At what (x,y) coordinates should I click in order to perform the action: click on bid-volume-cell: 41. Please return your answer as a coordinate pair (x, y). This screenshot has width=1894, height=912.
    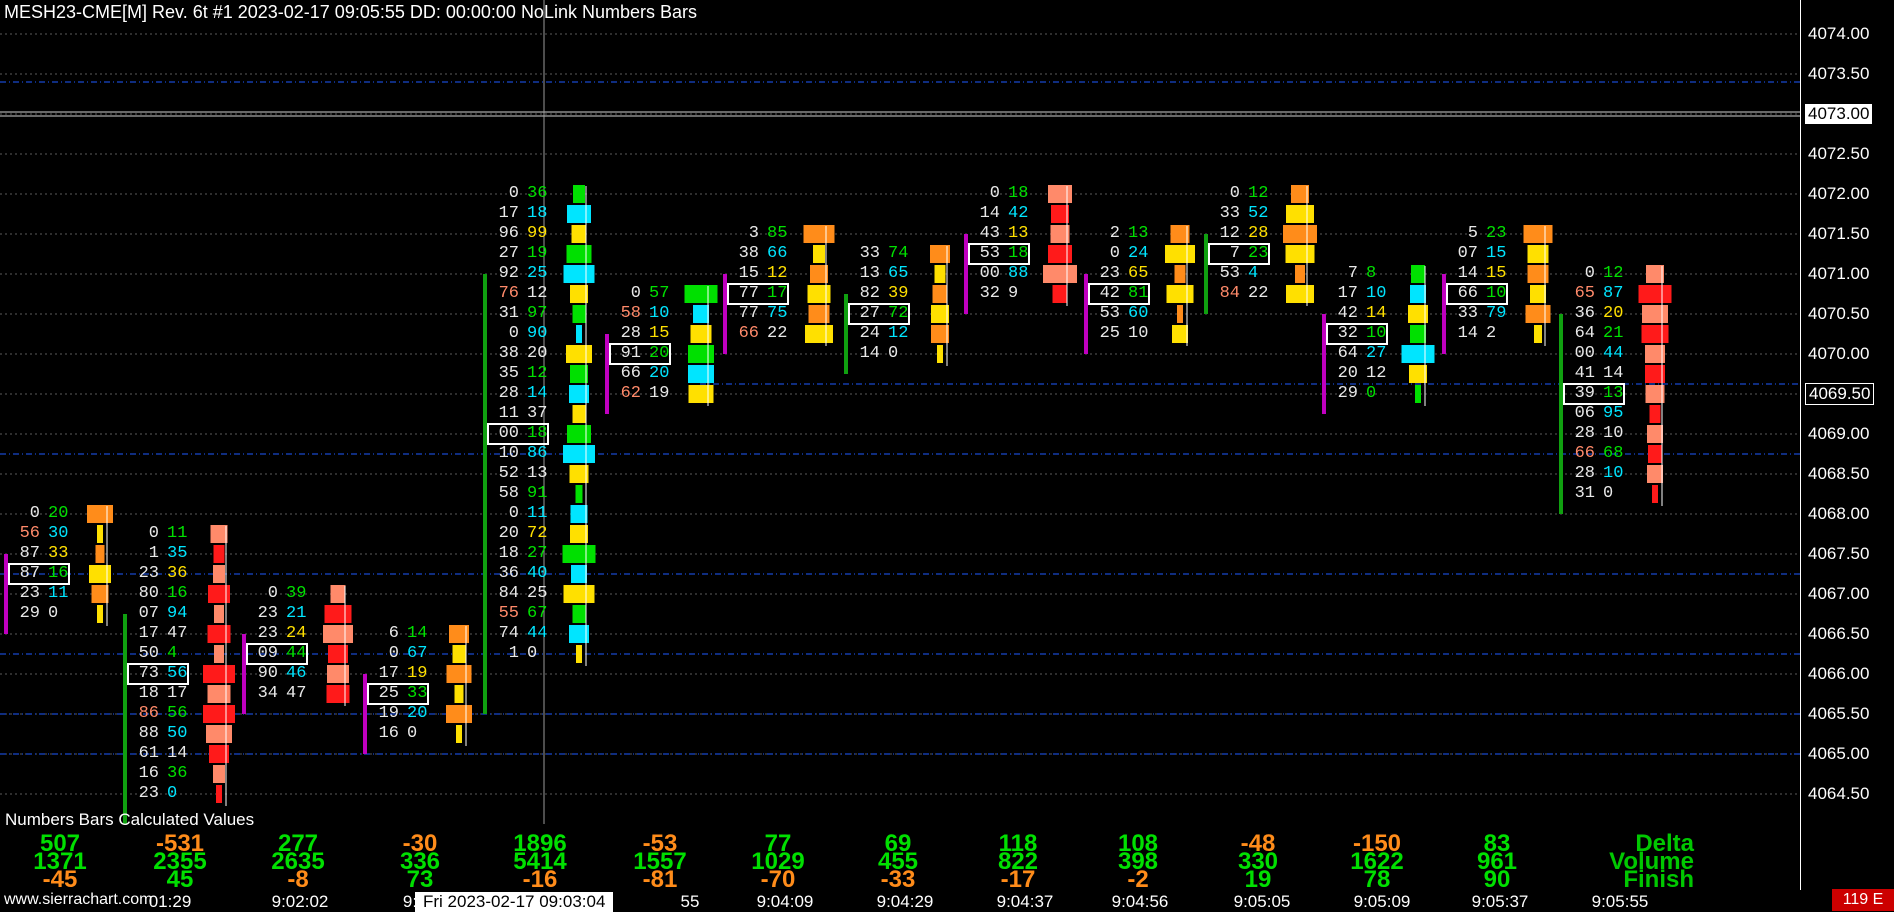
    Looking at the image, I should click on (1584, 373).